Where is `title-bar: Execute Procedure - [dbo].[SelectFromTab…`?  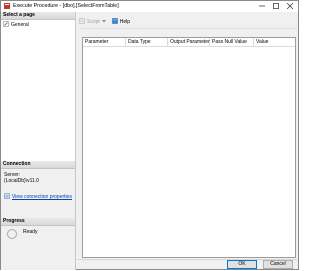
title-bar: Execute Procedure - [dbo].[SelectFromTab… is located at coordinates (149, 6).